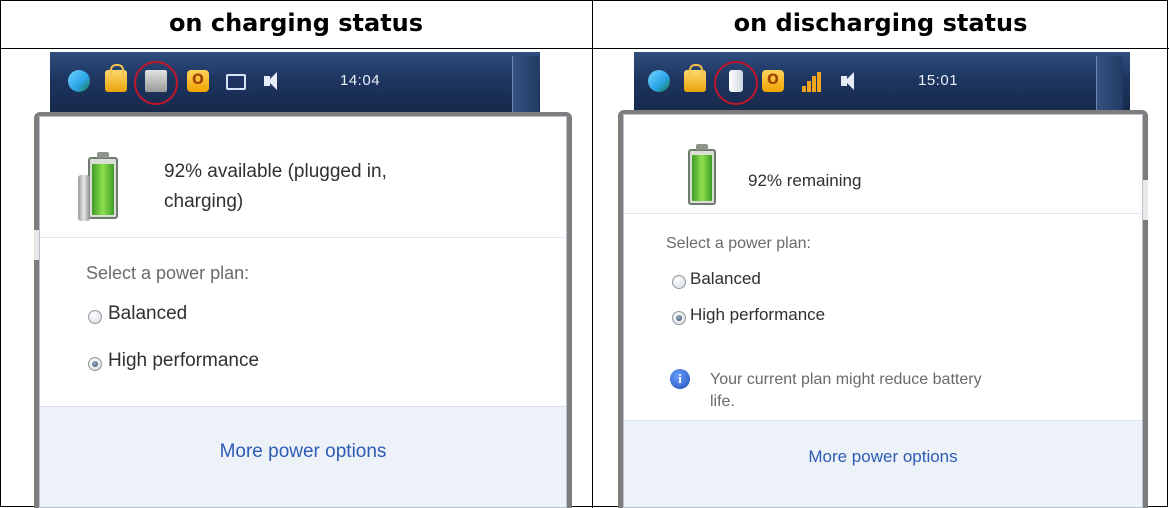  What do you see at coordinates (295, 82) in the screenshot?
I see `taskbar-charging: 14:04` at bounding box center [295, 82].